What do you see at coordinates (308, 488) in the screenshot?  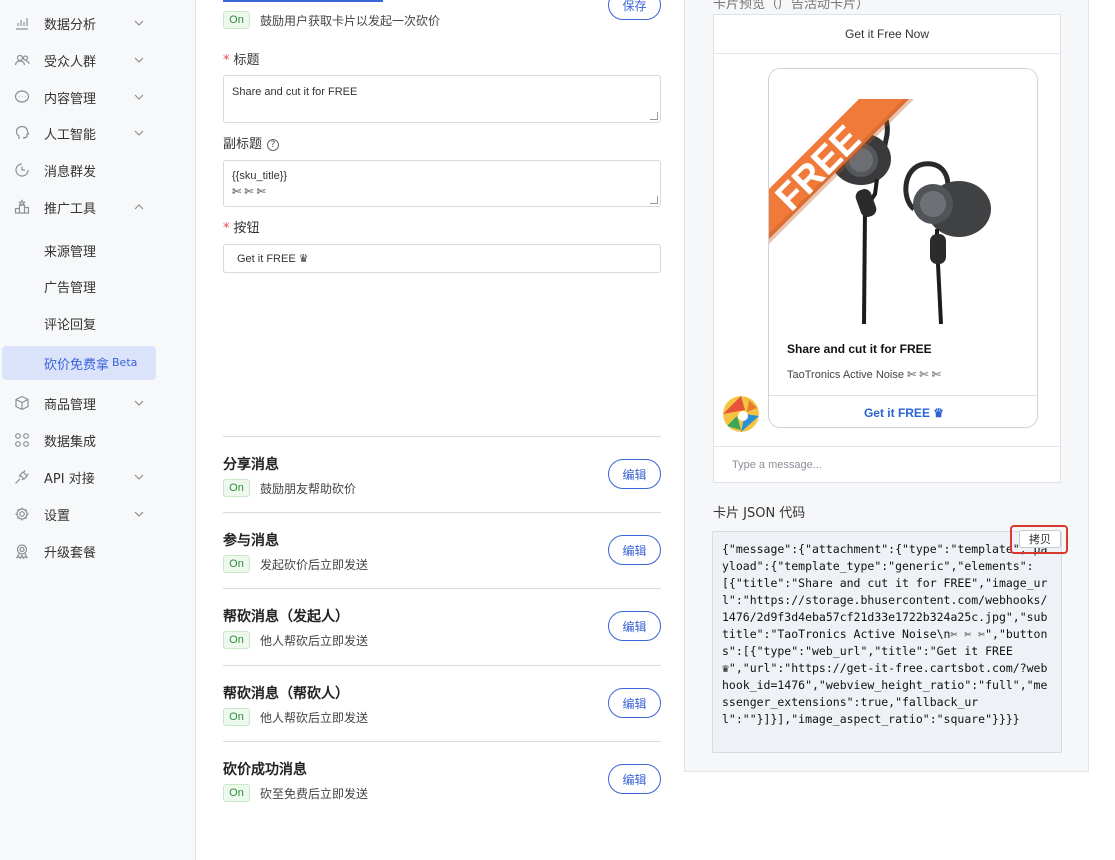 I see `message-description: 鼓励朋友帮助砍价` at bounding box center [308, 488].